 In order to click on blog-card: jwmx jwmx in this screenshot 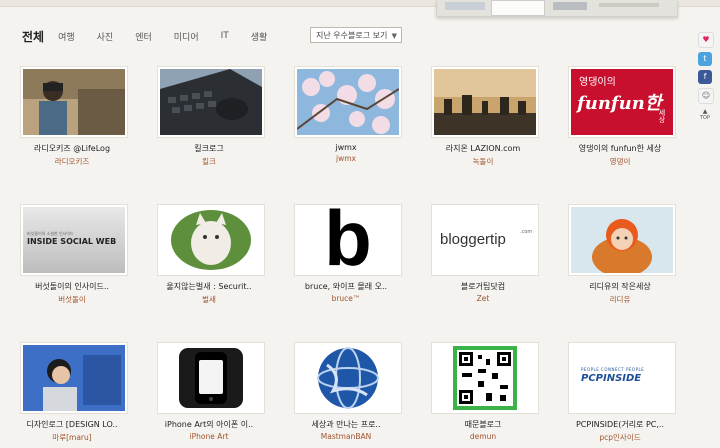, I will do `click(346, 114)`.